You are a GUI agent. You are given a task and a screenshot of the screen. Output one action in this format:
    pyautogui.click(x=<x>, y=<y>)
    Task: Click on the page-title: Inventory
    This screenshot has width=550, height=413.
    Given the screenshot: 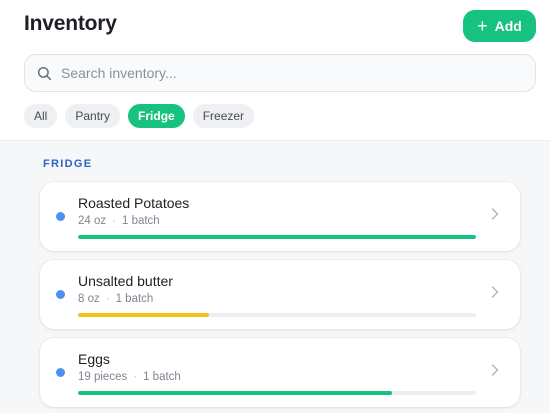 What is the action you would take?
    pyautogui.click(x=70, y=23)
    